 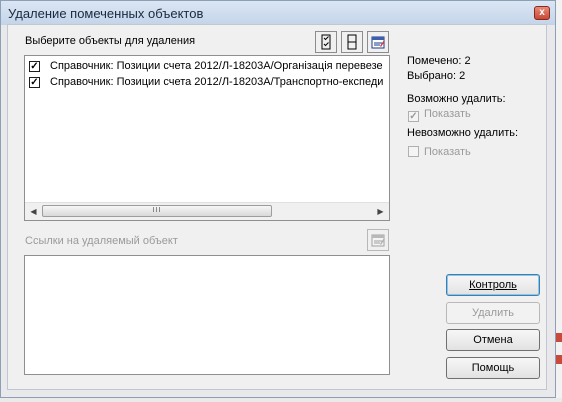 I want to click on can-delete-label: Возможно удалить:, so click(x=456, y=99).